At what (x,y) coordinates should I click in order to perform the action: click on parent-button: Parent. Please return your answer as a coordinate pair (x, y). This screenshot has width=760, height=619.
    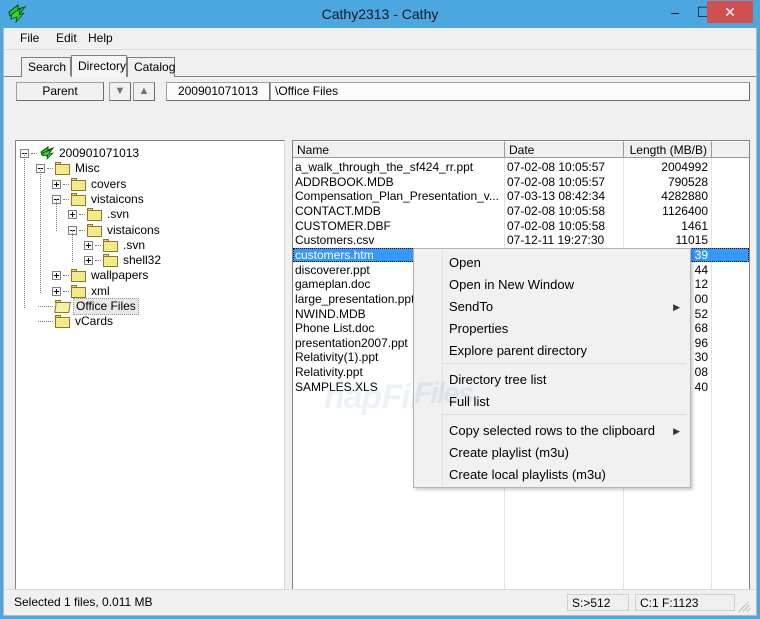
    Looking at the image, I should click on (60, 91).